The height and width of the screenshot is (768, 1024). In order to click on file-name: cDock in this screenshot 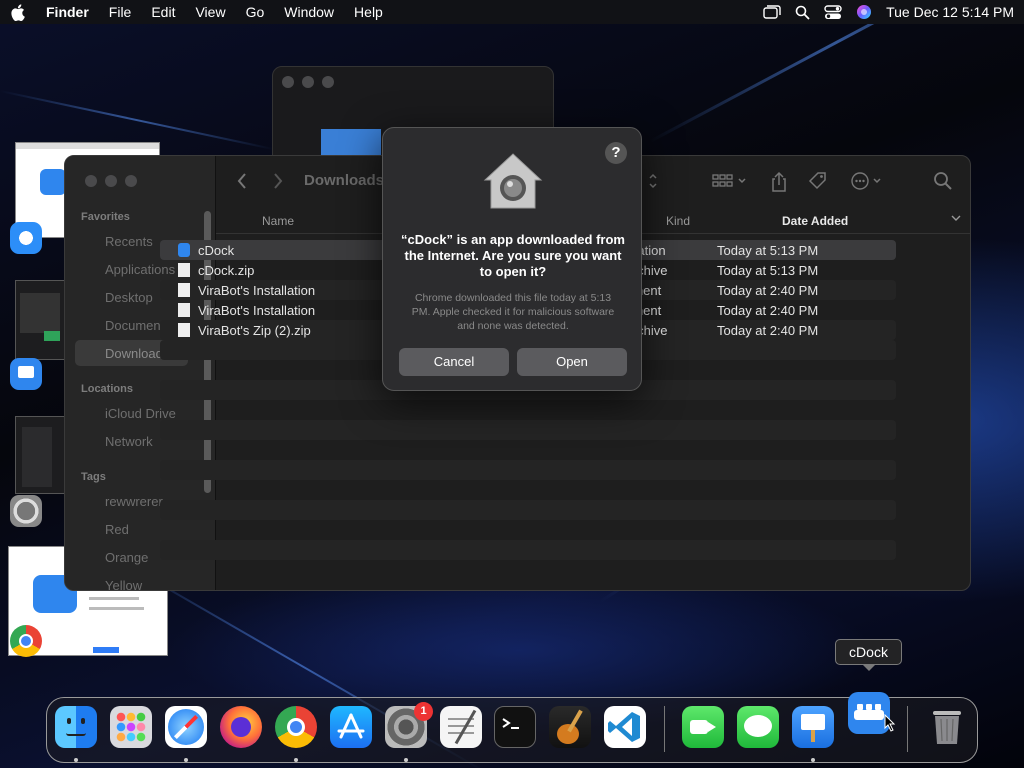, I will do `click(216, 250)`.